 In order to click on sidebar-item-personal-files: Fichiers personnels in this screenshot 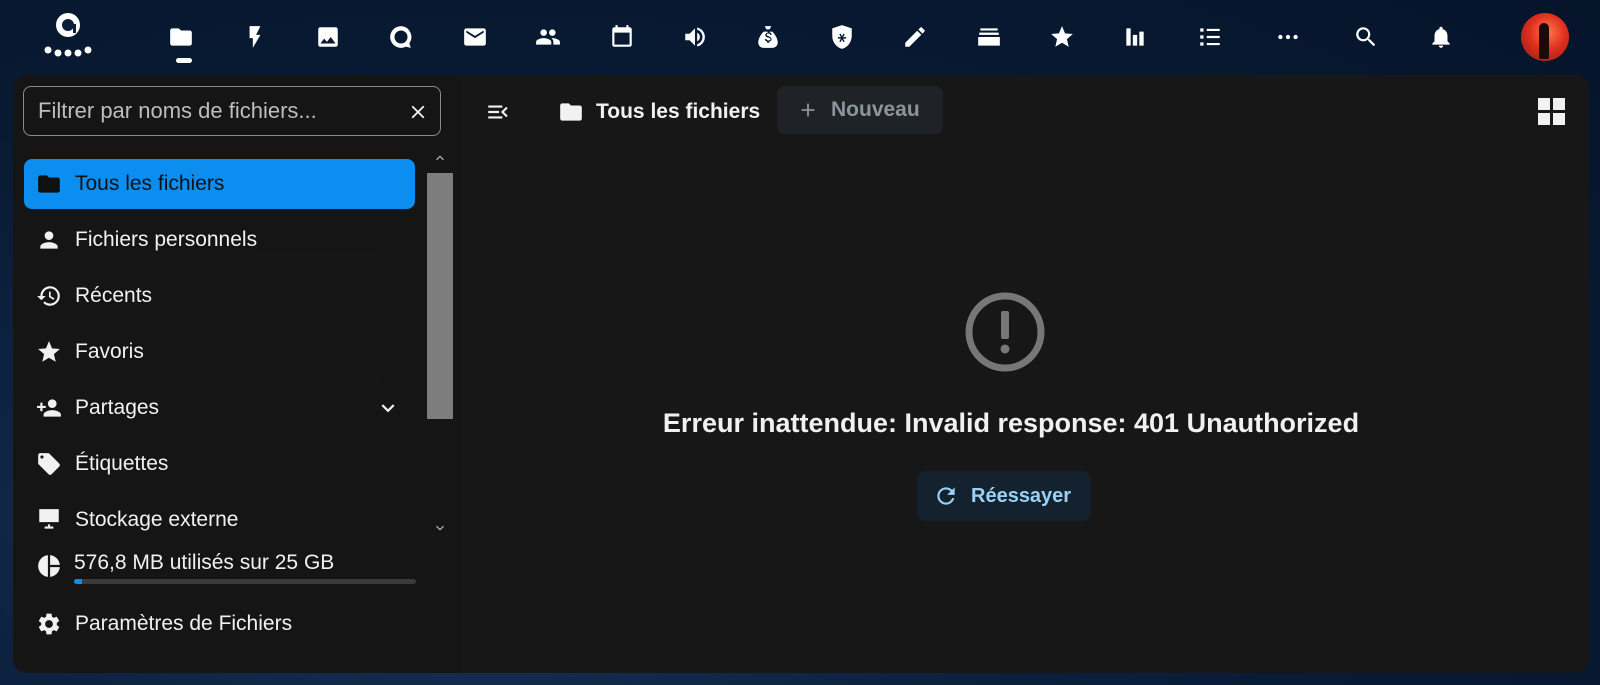, I will do `click(219, 240)`.